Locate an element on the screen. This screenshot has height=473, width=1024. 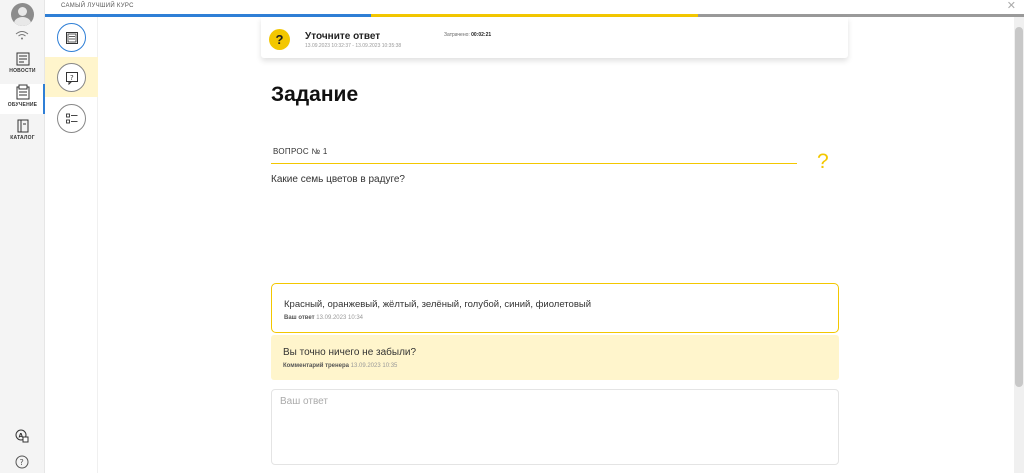
status-title: Уточните ответ is located at coordinates (343, 36).